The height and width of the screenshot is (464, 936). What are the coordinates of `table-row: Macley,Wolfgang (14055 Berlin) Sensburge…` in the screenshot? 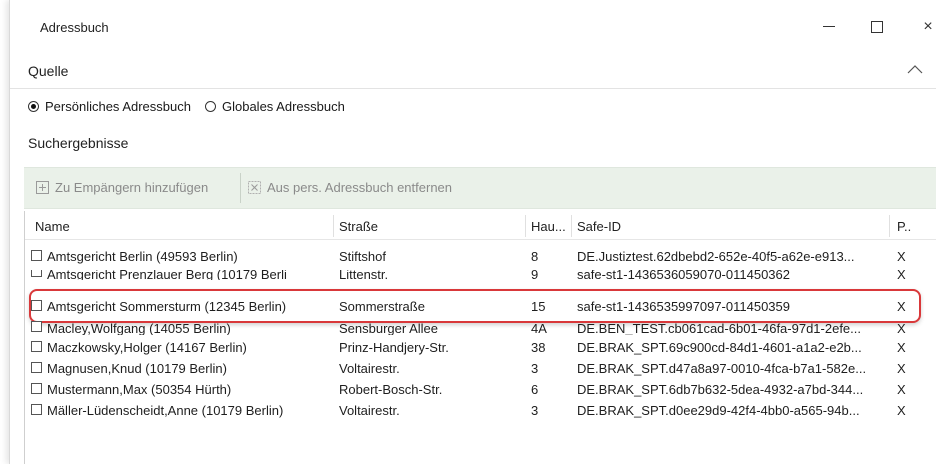 It's located at (480, 328).